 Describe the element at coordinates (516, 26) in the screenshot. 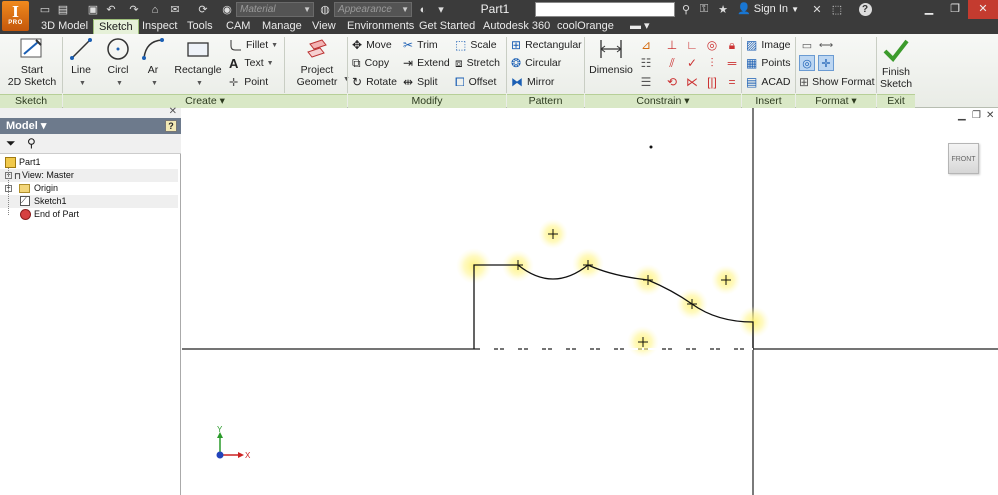

I see `tab-autodesk-360: Autodesk 360` at that location.